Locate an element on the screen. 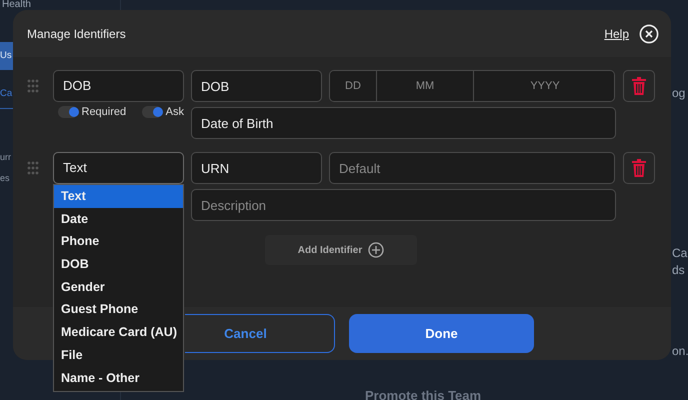  page-text: ds is located at coordinates (678, 270).